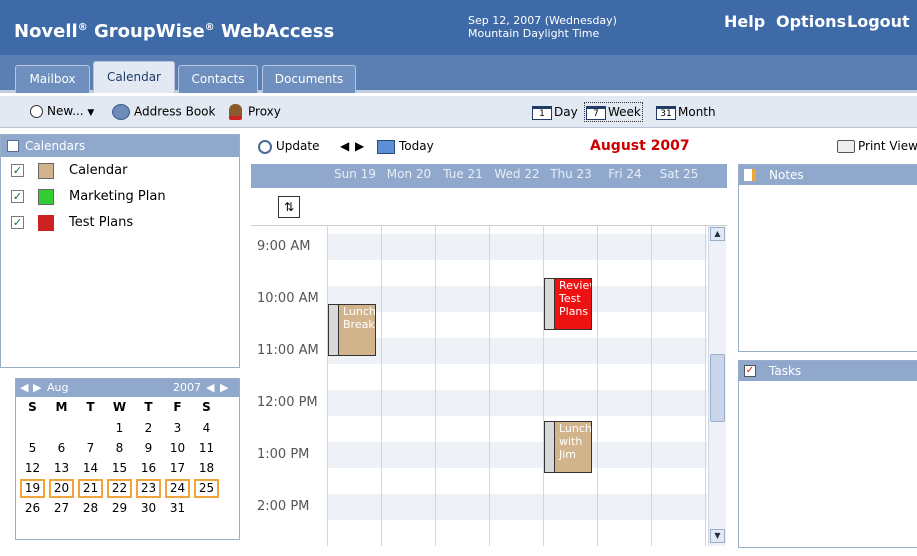  I want to click on next-month-icon: ▶, so click(37, 388).